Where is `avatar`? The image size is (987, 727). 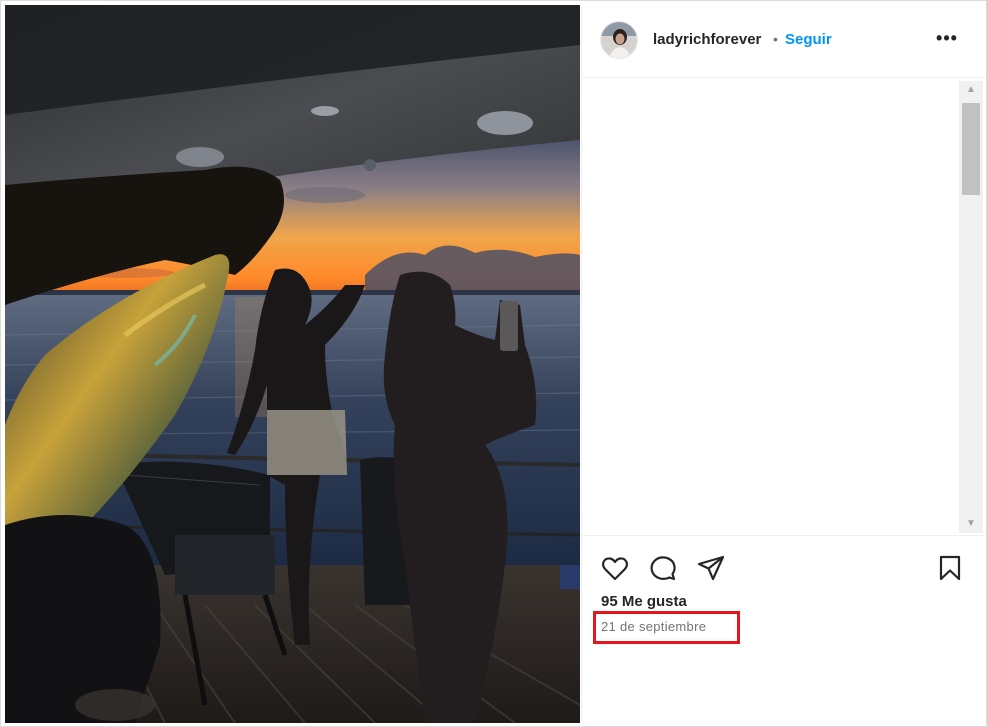 avatar is located at coordinates (619, 40).